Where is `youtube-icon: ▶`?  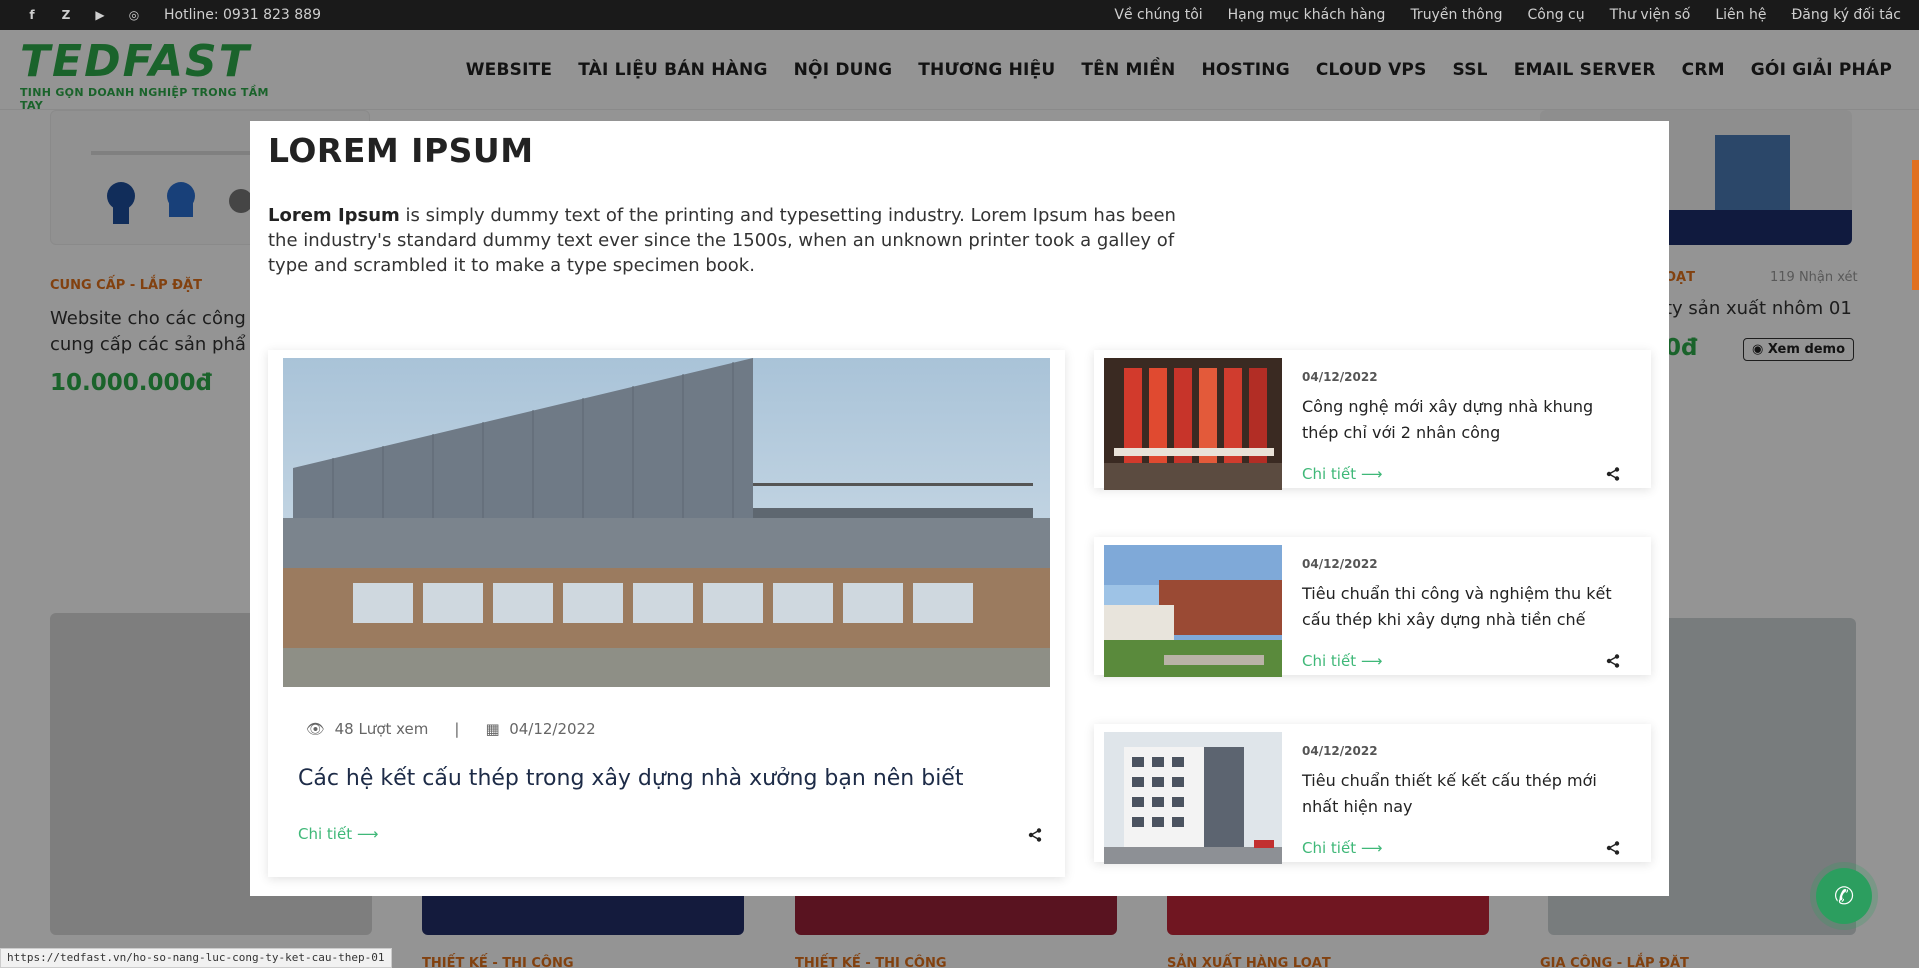 youtube-icon: ▶ is located at coordinates (100, 15).